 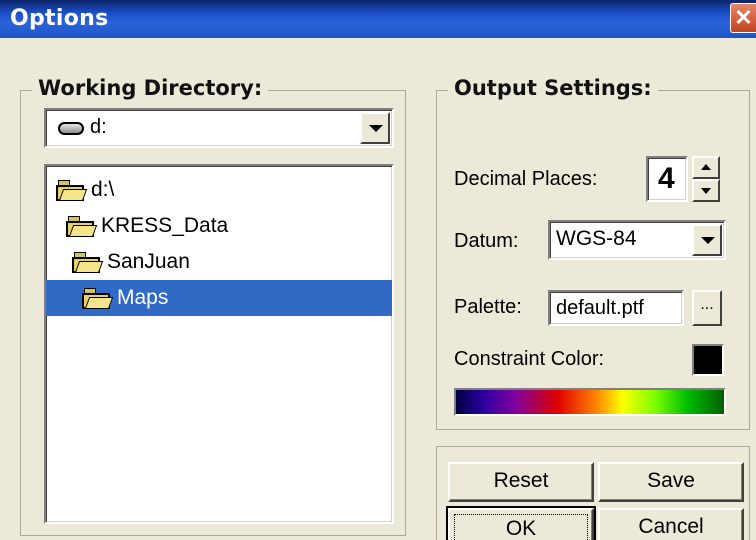 I want to click on directory-item-root: d:\, so click(x=85, y=190).